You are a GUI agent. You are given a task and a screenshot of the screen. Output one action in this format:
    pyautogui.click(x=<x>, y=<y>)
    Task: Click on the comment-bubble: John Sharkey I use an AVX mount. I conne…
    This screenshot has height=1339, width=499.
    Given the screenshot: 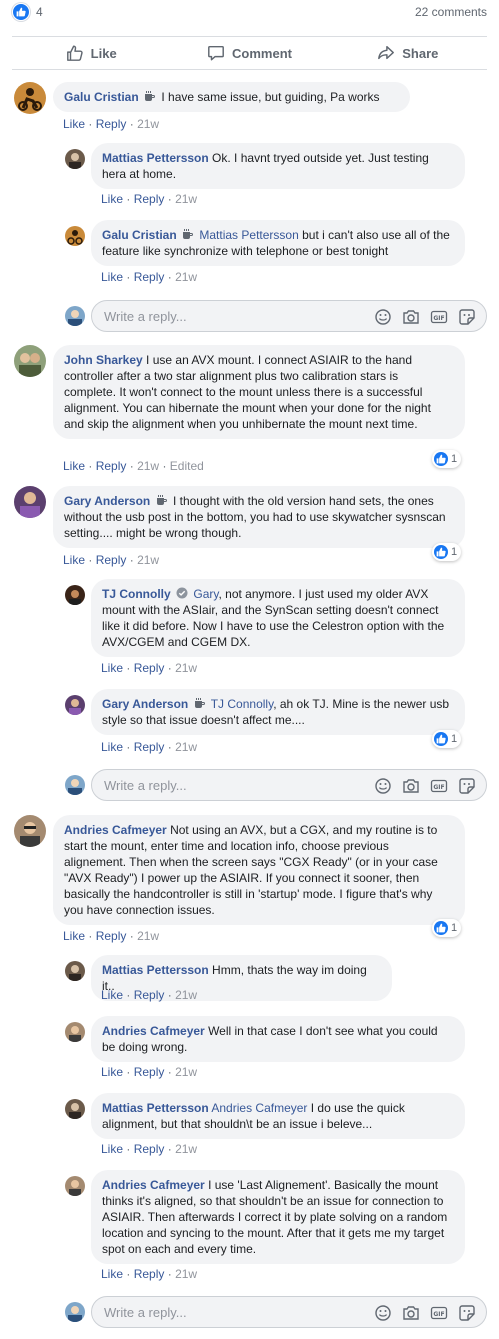 What is the action you would take?
    pyautogui.click(x=259, y=392)
    